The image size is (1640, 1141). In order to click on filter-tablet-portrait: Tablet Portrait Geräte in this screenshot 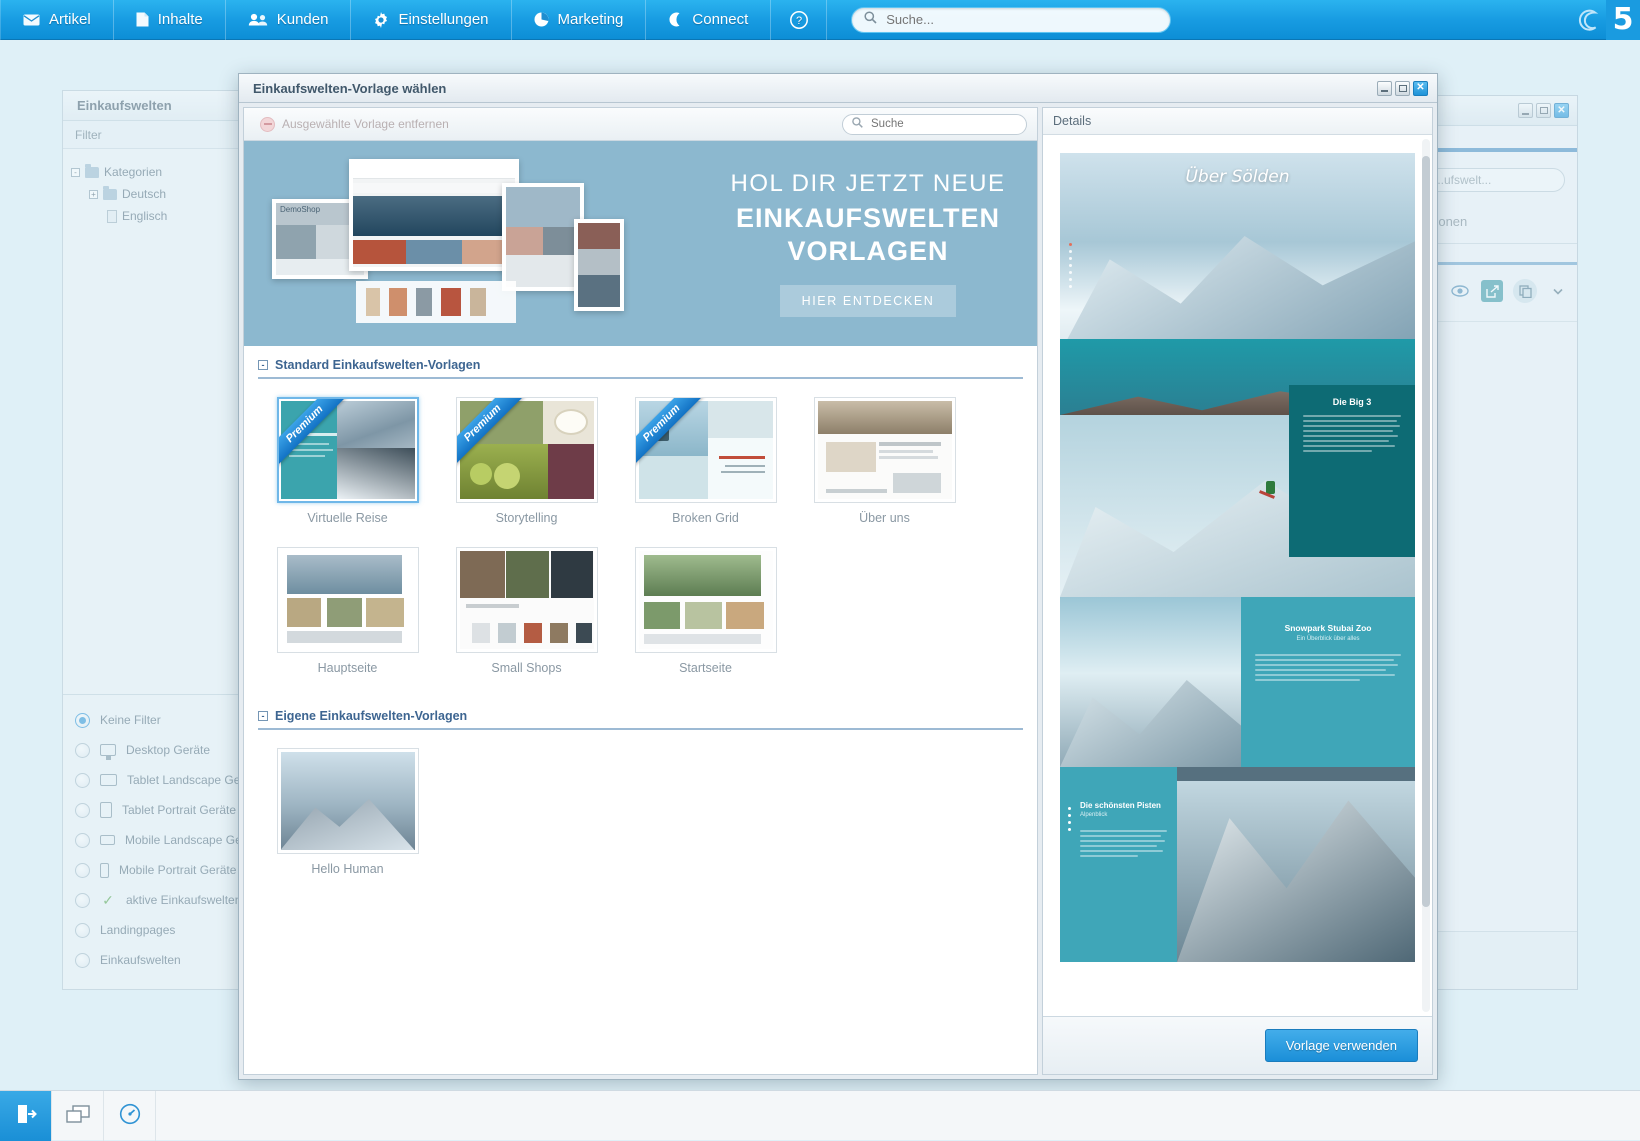, I will do `click(156, 810)`.